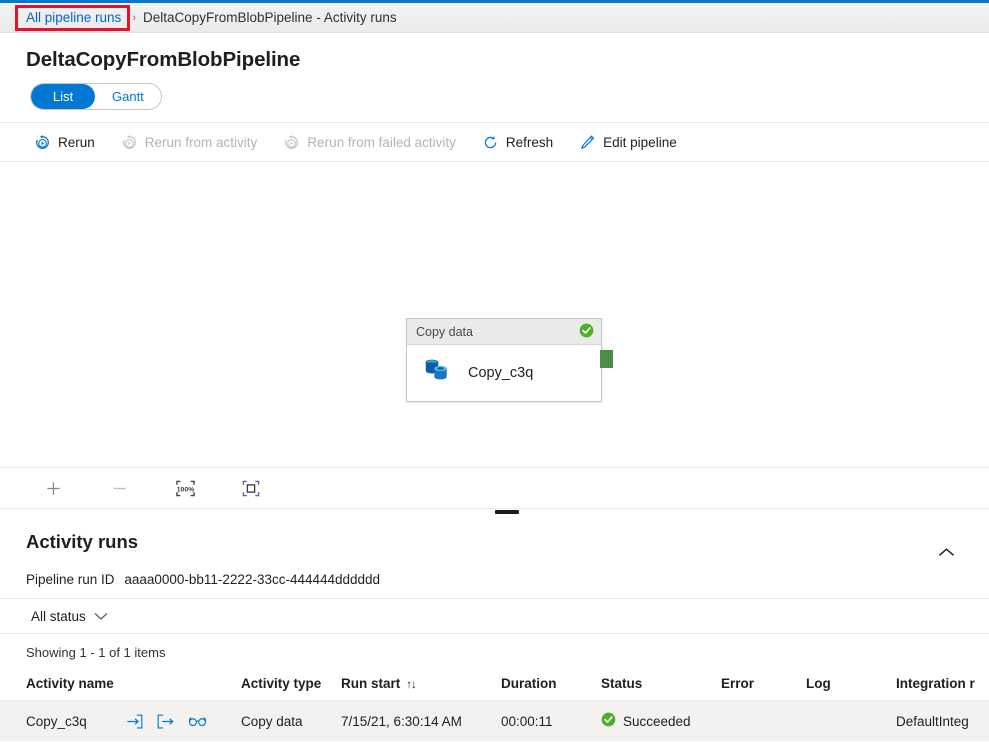 This screenshot has width=989, height=742. I want to click on status-filter-dropdown: All status, so click(69, 616).